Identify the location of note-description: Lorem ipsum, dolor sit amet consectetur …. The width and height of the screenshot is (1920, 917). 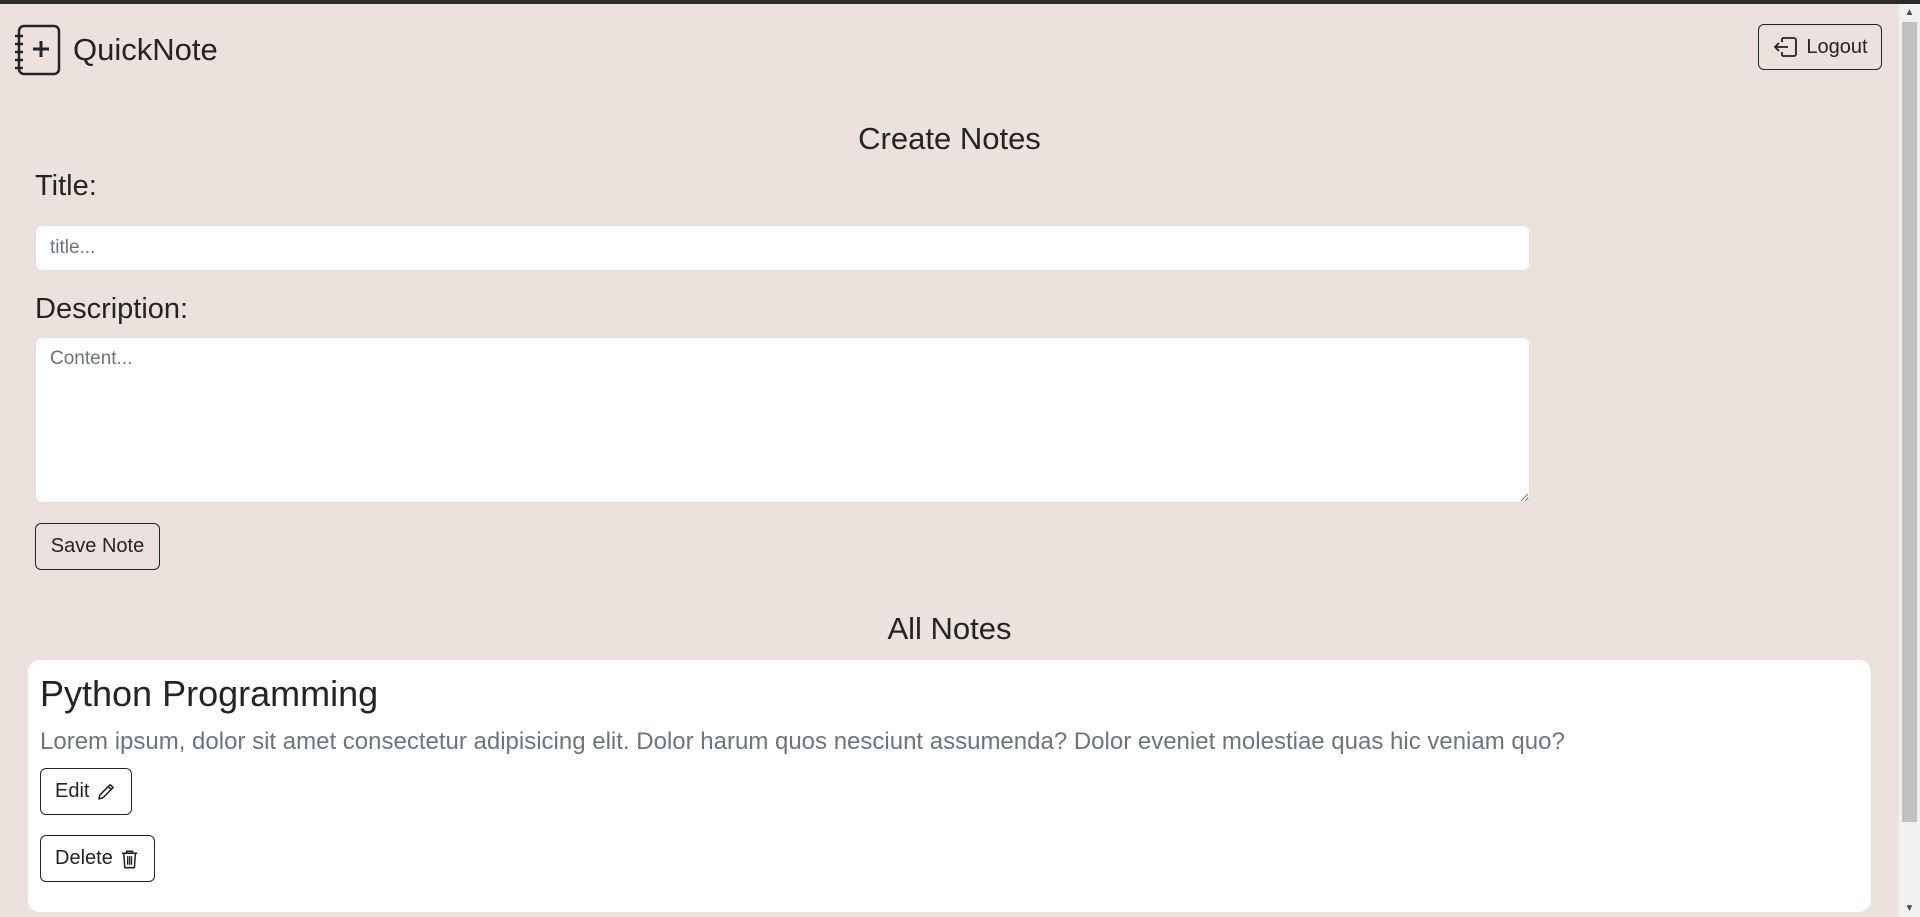
(802, 741).